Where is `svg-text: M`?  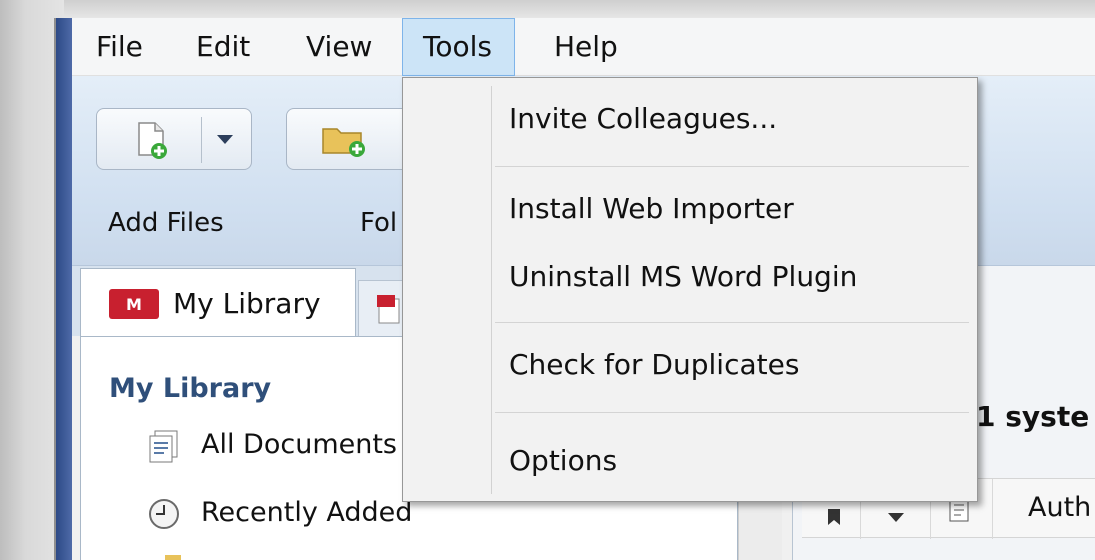
svg-text: M is located at coordinates (134, 304).